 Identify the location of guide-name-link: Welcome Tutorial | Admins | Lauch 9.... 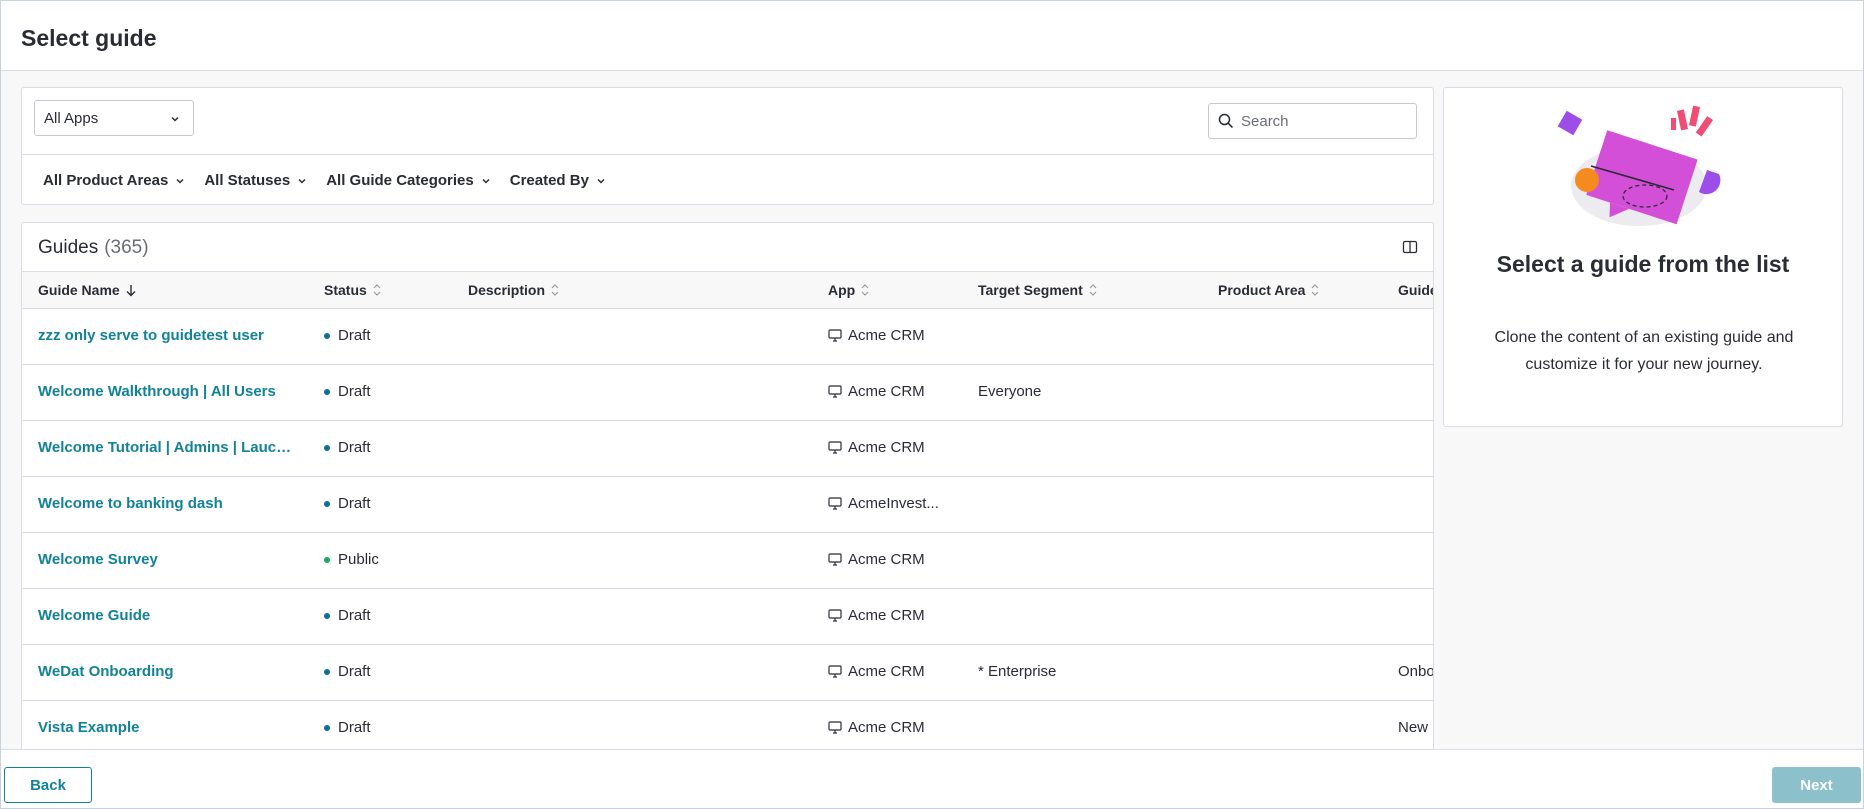
(168, 447).